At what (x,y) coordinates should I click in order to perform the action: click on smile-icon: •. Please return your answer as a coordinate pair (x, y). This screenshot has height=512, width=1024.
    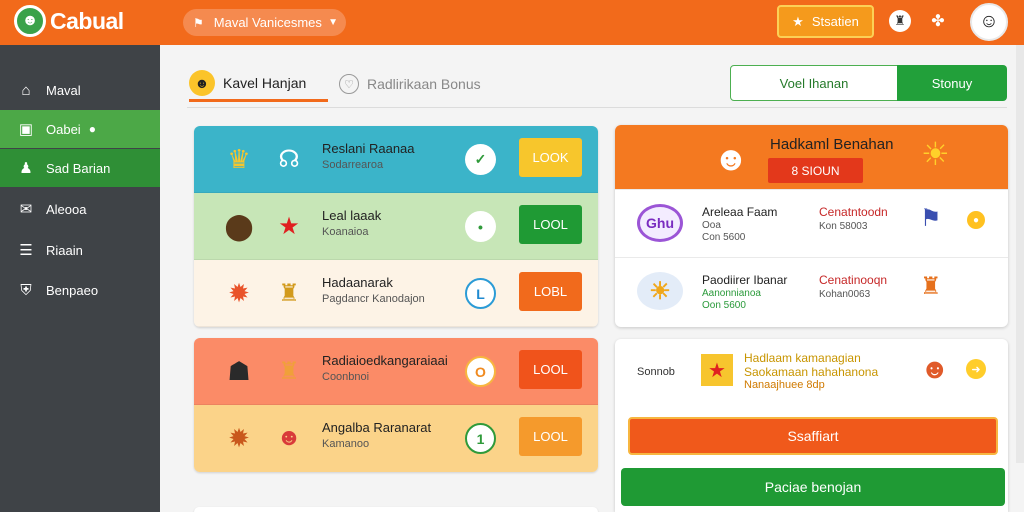
    Looking at the image, I should click on (480, 226).